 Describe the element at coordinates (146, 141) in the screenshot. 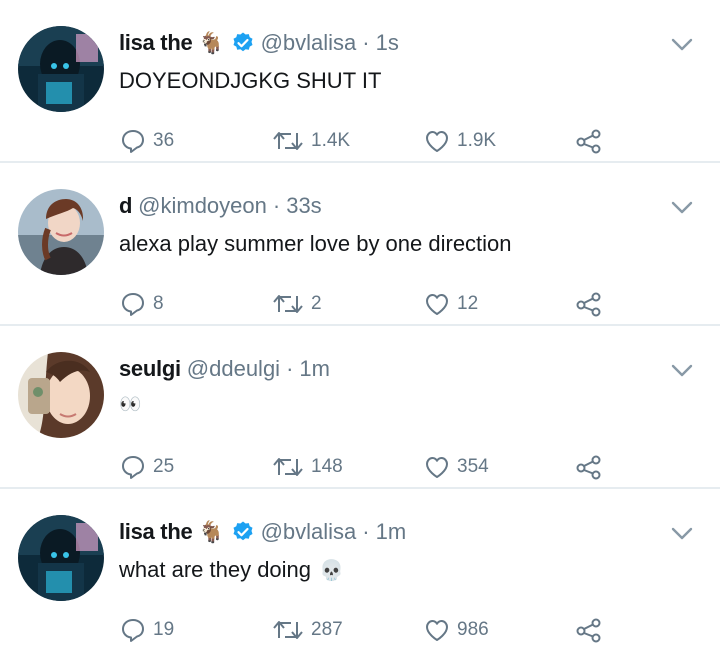

I see `reply-button: 36` at that location.